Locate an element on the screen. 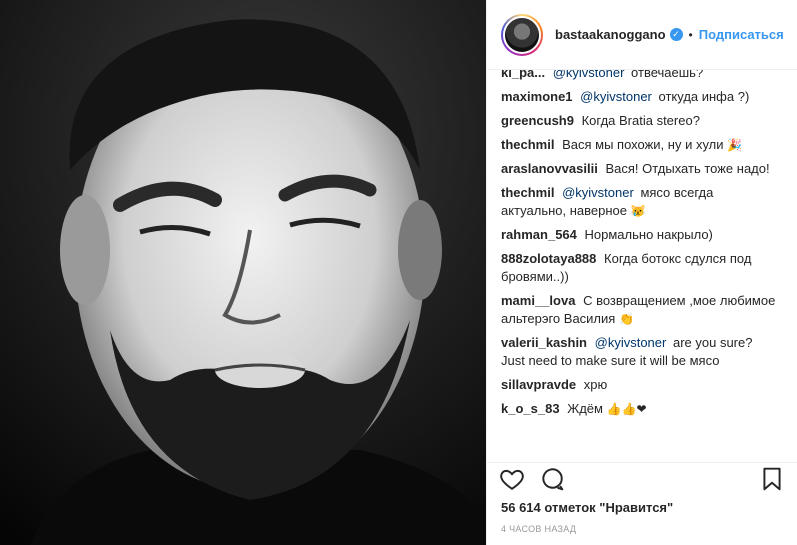 This screenshot has height=545, width=797. comment-username: sillavpravde is located at coordinates (538, 384).